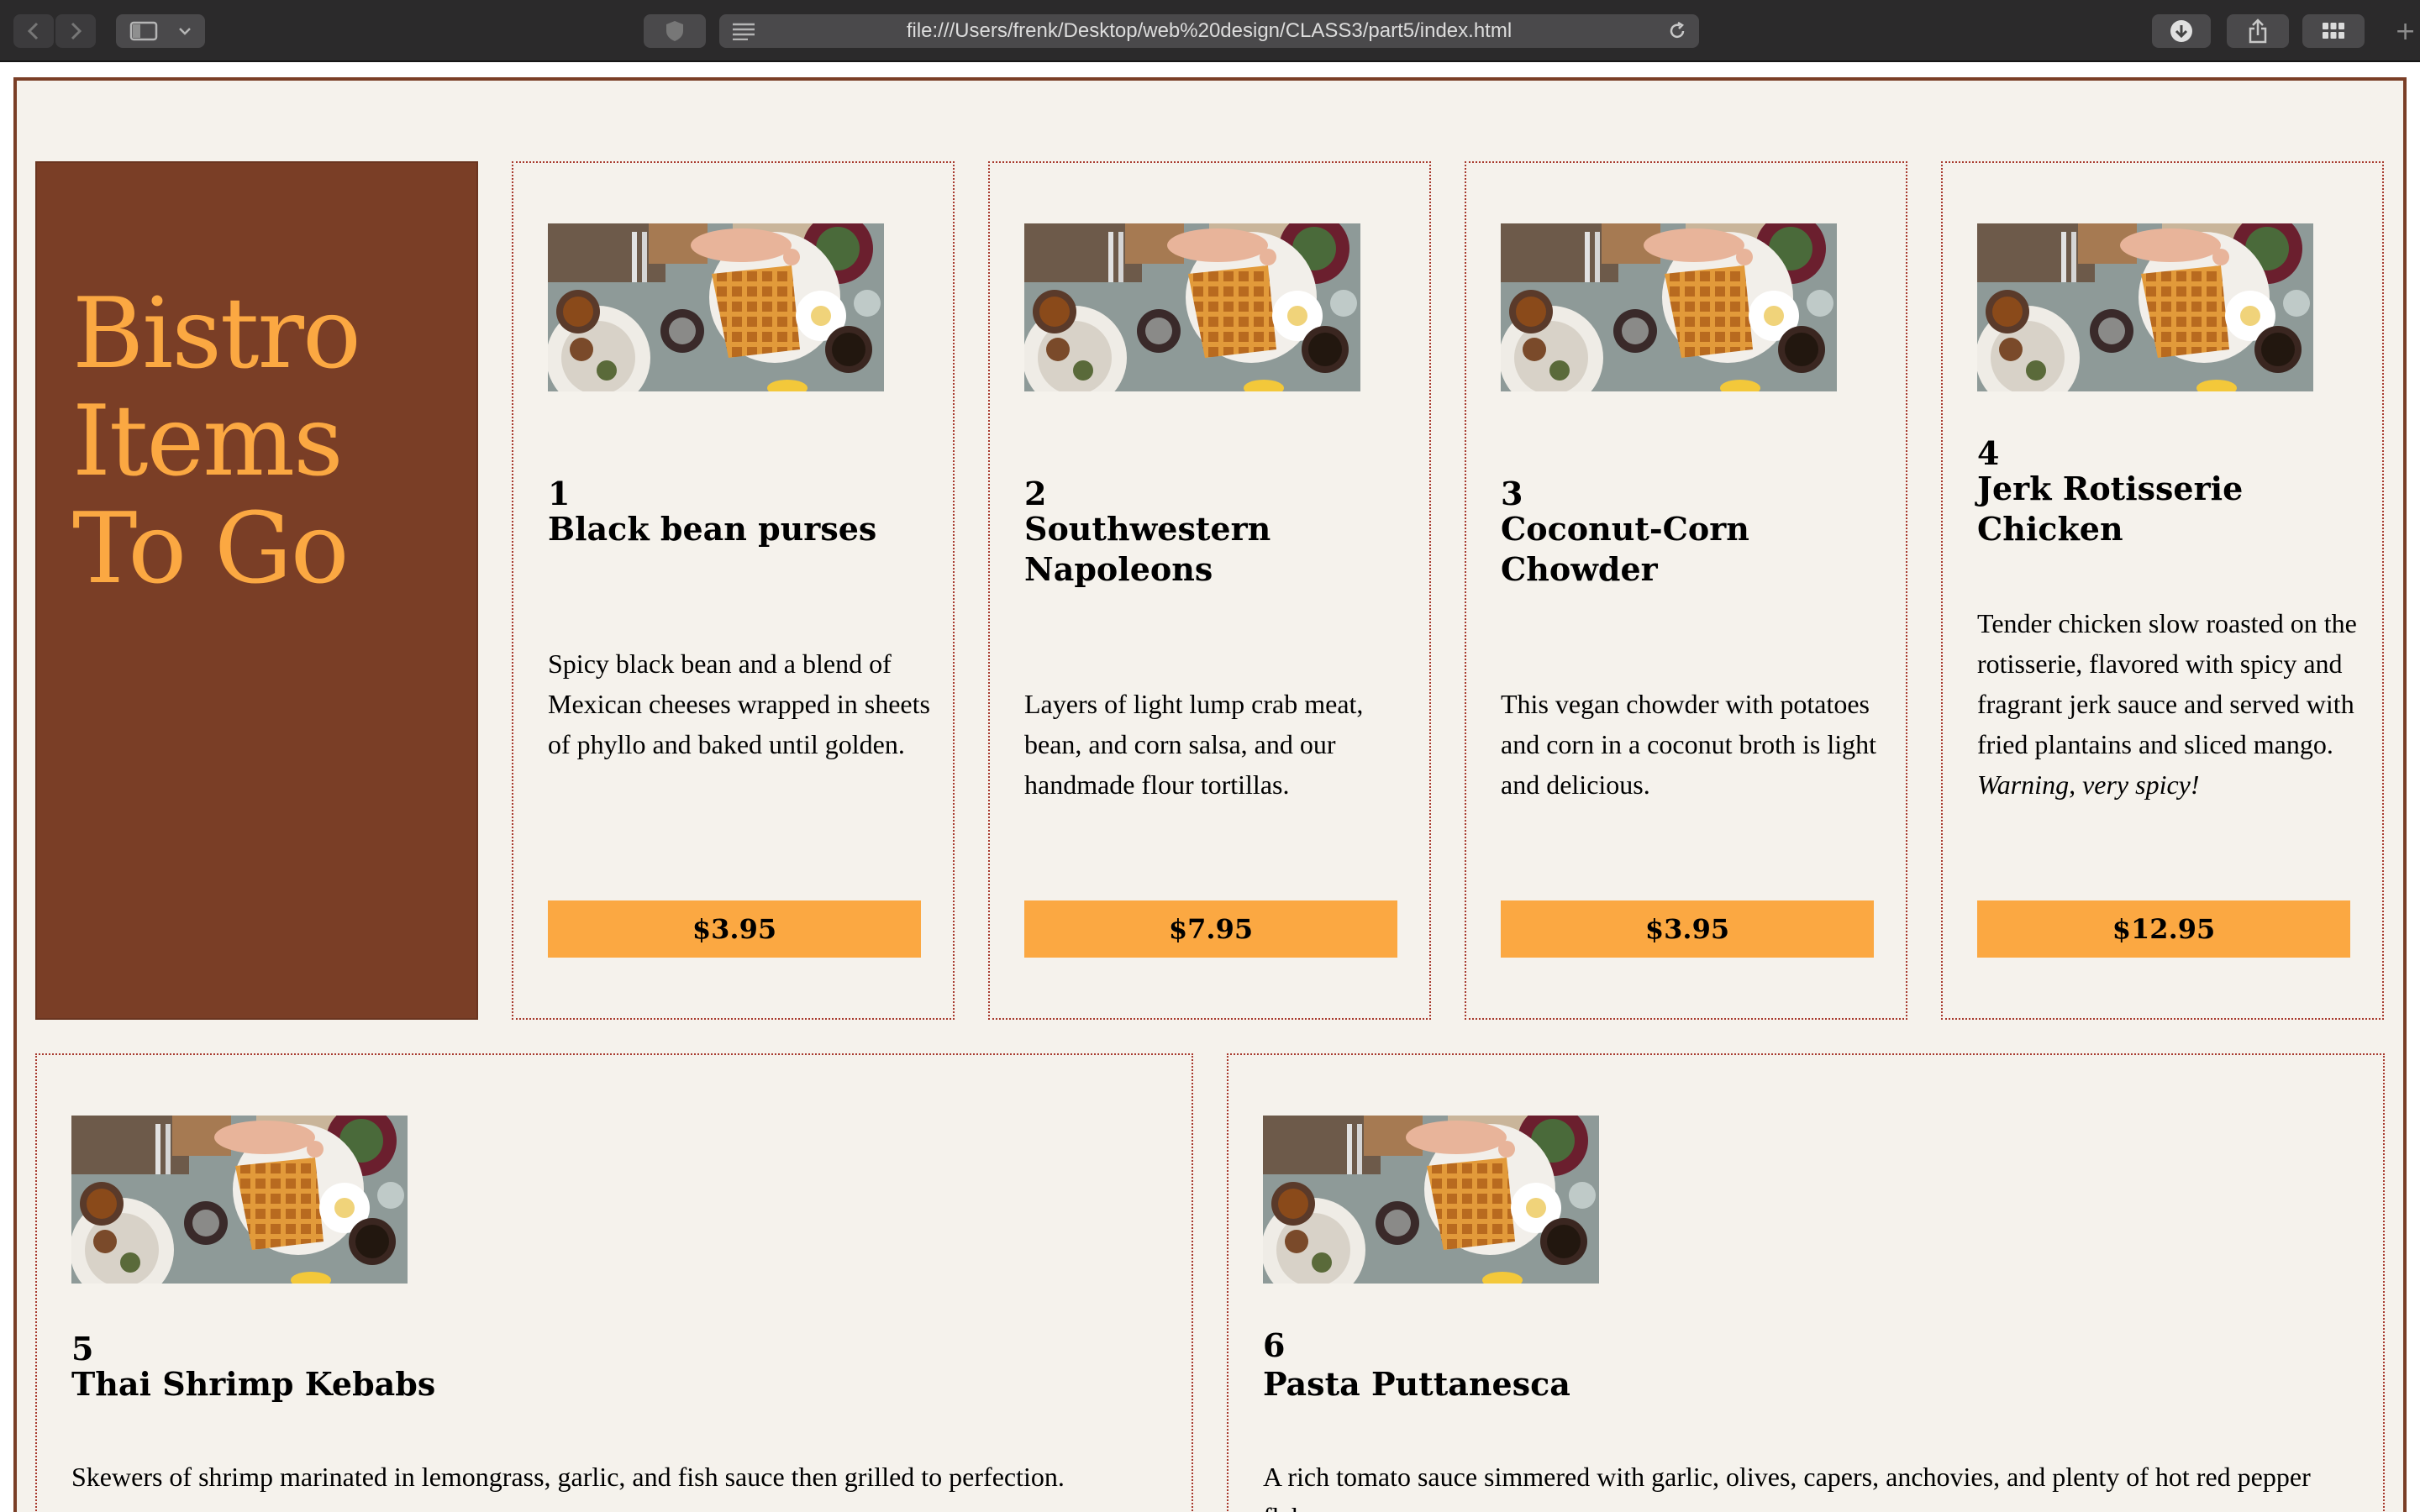  What do you see at coordinates (712, 529) in the screenshot?
I see `item-name-line: Black bean purses` at bounding box center [712, 529].